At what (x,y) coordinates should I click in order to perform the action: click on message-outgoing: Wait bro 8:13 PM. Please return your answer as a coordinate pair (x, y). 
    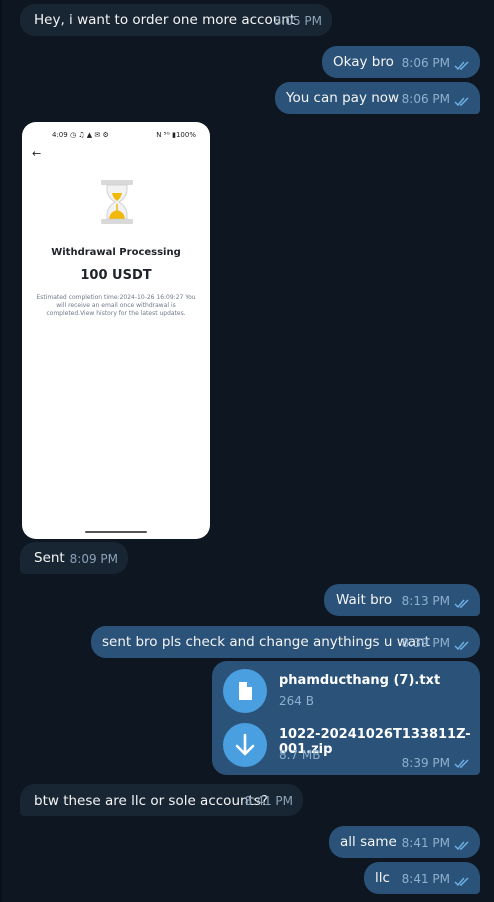
    Looking at the image, I should click on (402, 600).